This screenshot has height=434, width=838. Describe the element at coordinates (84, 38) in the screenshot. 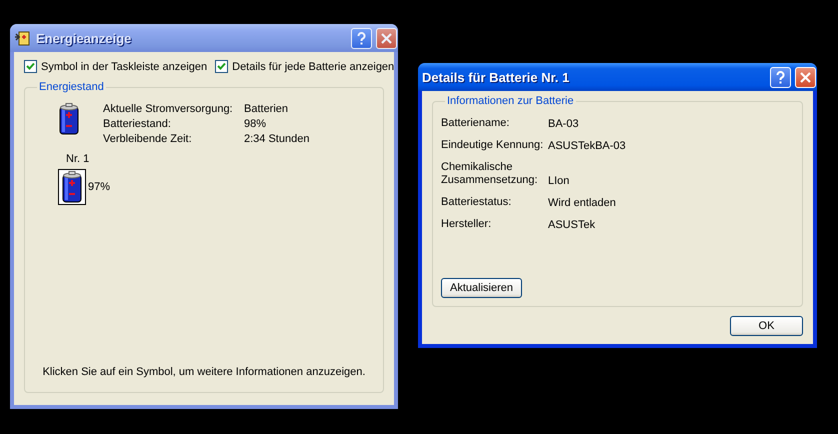

I see `window-title: Energieanzeige` at that location.